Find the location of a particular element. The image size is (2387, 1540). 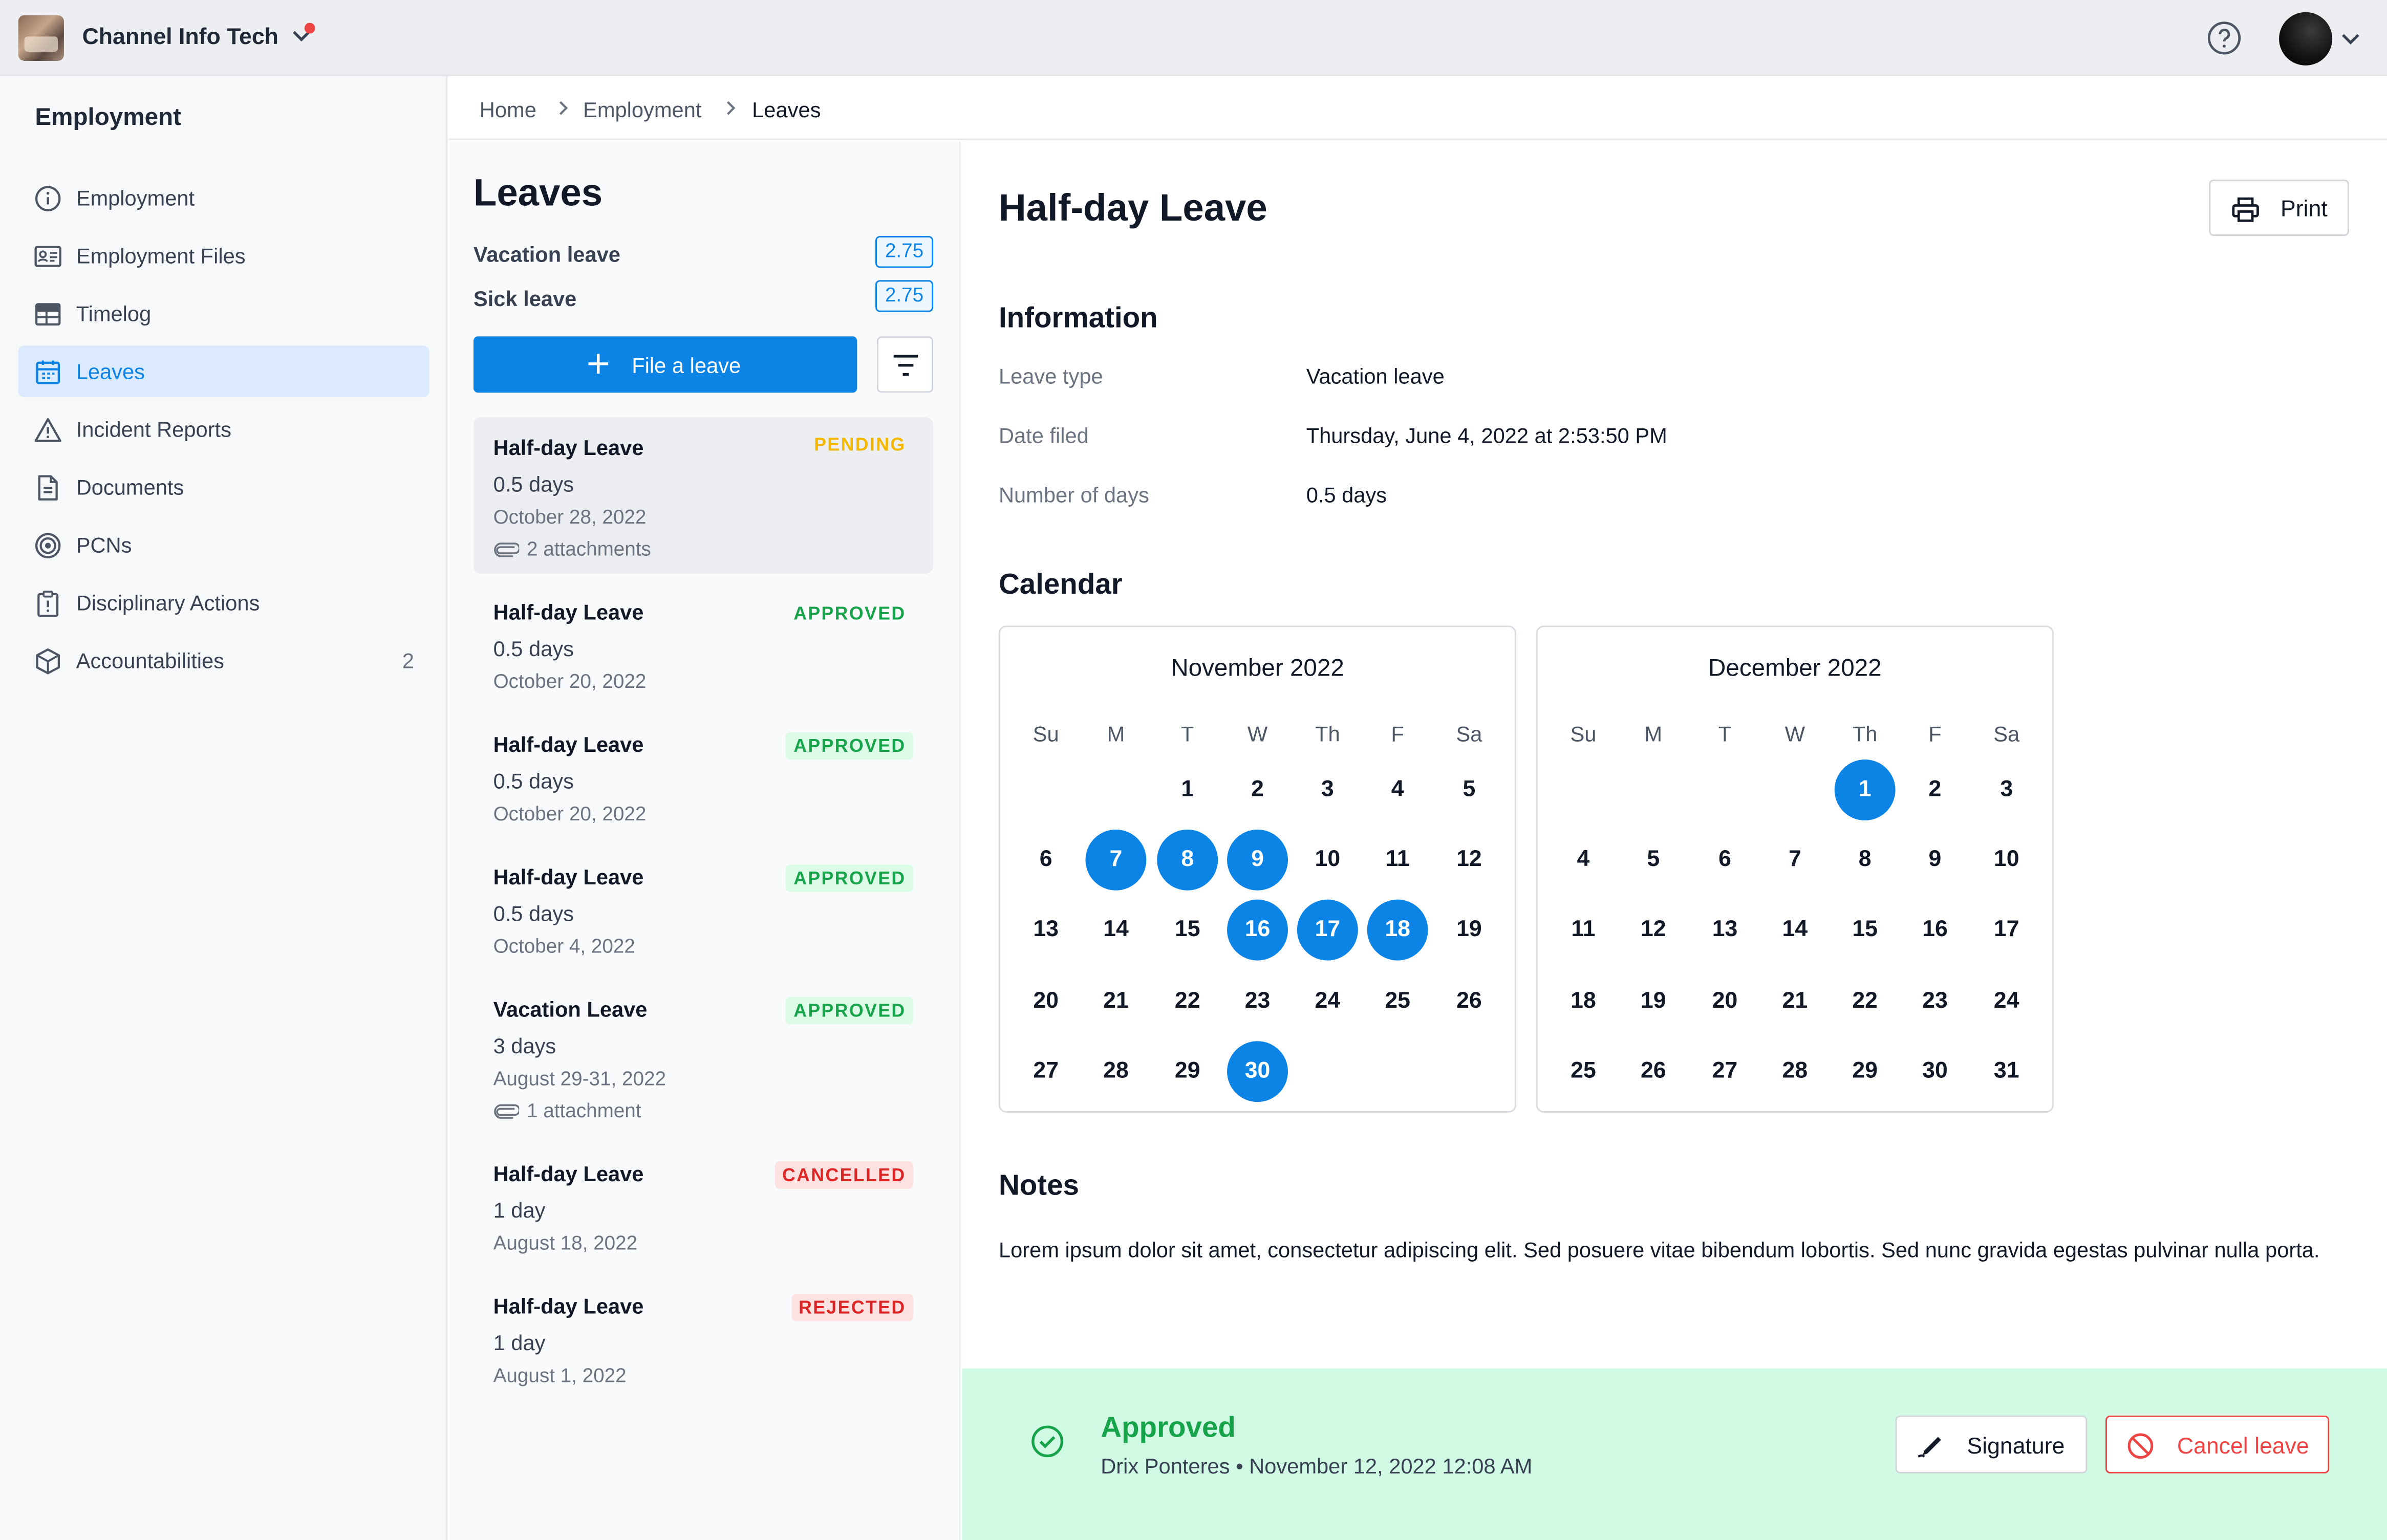

calendar-day-selected: 1 is located at coordinates (1865, 790).